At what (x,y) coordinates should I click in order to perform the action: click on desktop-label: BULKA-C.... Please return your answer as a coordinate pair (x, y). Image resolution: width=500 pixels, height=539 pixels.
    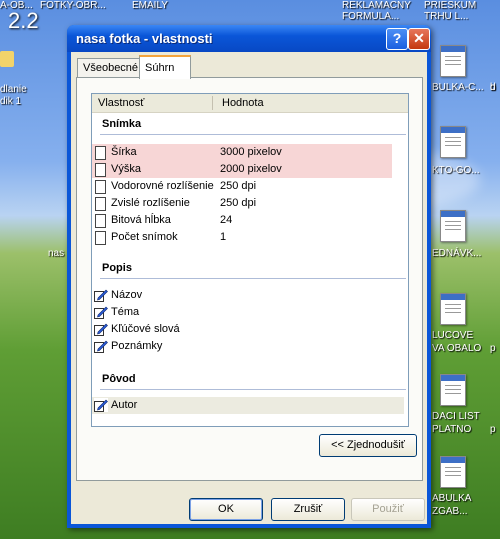
    Looking at the image, I should click on (458, 87).